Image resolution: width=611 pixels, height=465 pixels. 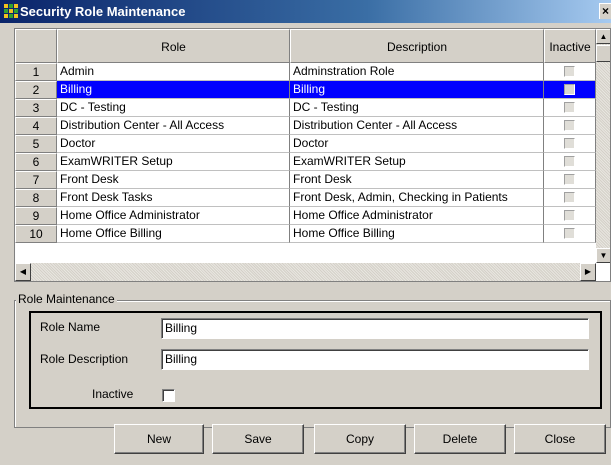 I want to click on scroll-up-arrow-icon: ▲, so click(x=603, y=36).